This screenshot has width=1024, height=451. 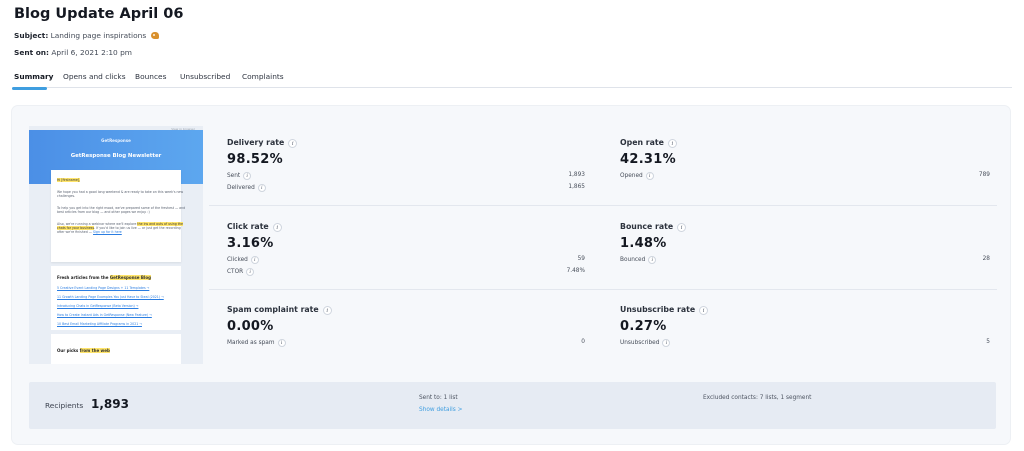 What do you see at coordinates (69, 180) in the screenshot?
I see `preview-greeting: Hi [firstname],` at bounding box center [69, 180].